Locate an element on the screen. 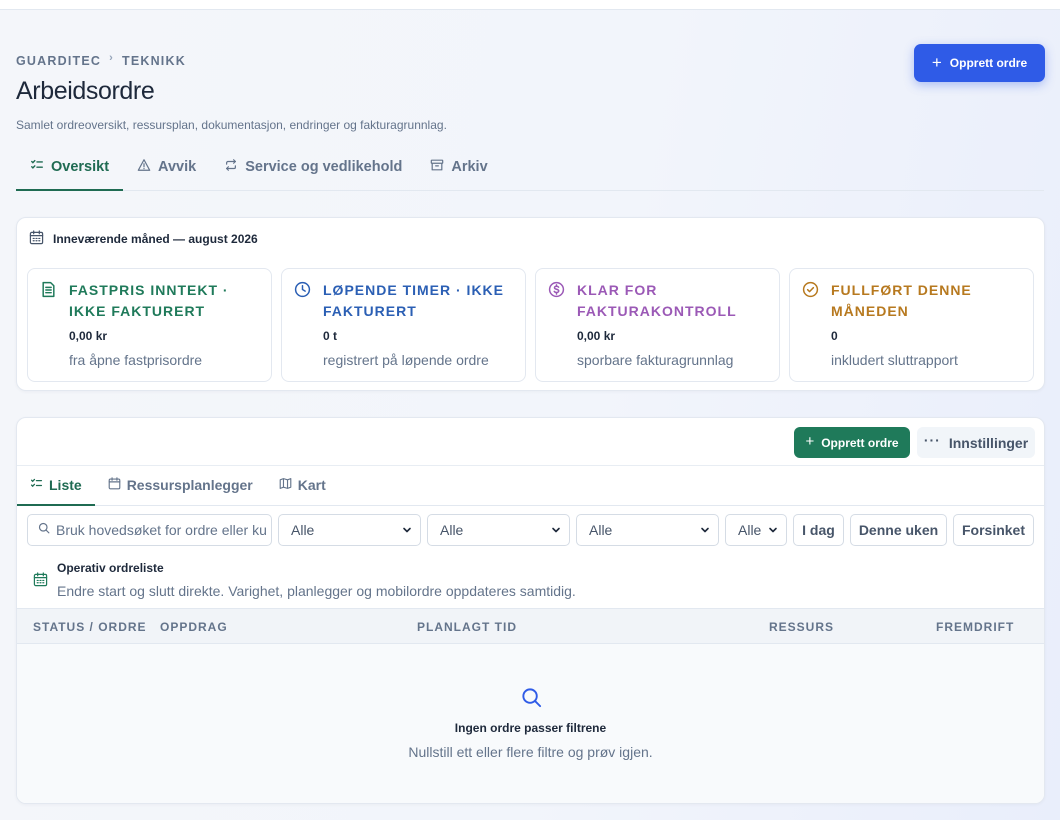 The height and width of the screenshot is (820, 1060). search-input is located at coordinates (161, 530).